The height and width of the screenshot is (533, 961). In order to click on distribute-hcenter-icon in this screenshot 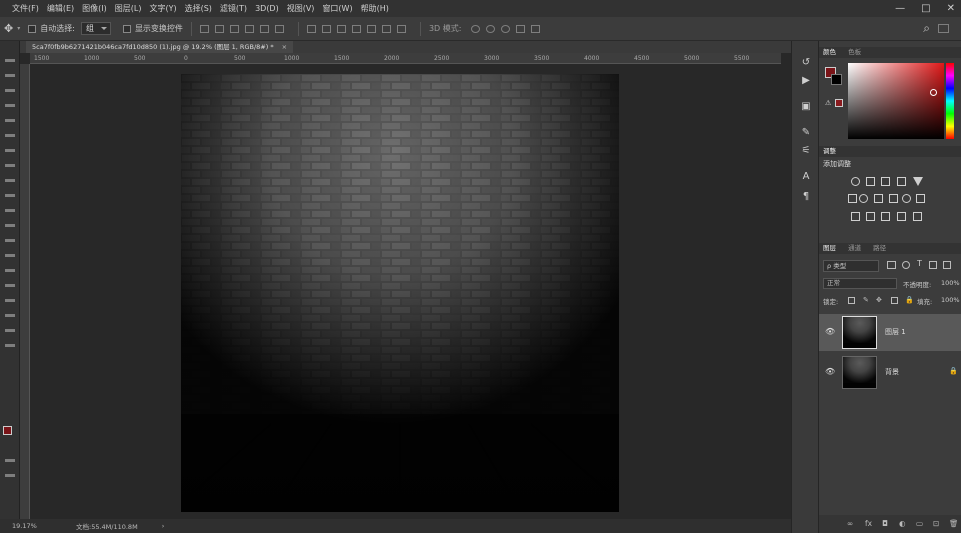, I will do `click(371, 28)`.